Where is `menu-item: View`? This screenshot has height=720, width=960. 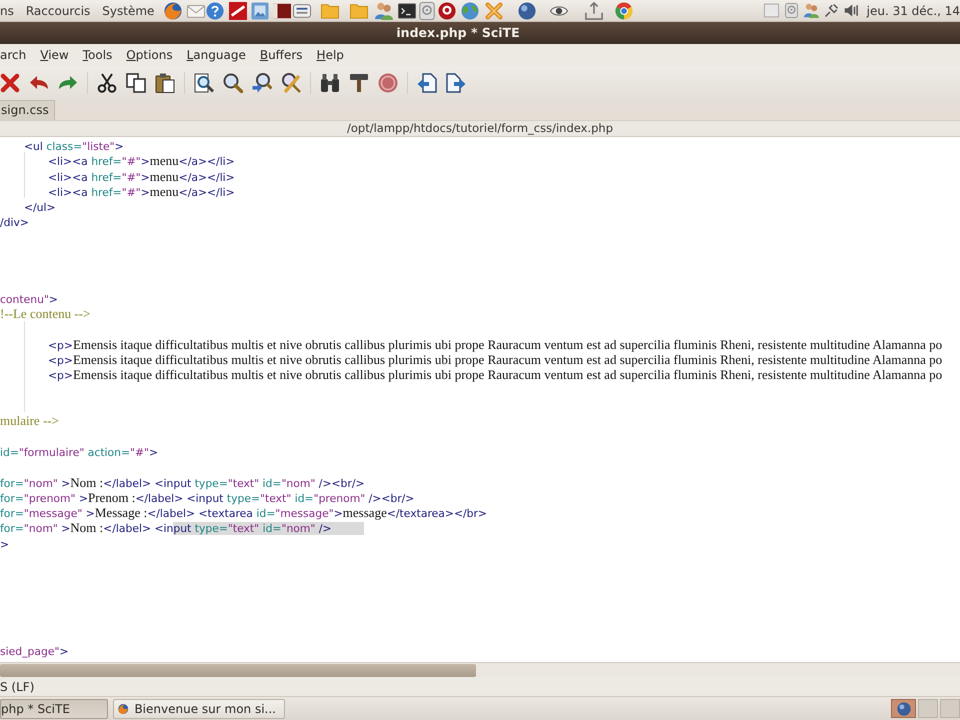
menu-item: View is located at coordinates (54, 55).